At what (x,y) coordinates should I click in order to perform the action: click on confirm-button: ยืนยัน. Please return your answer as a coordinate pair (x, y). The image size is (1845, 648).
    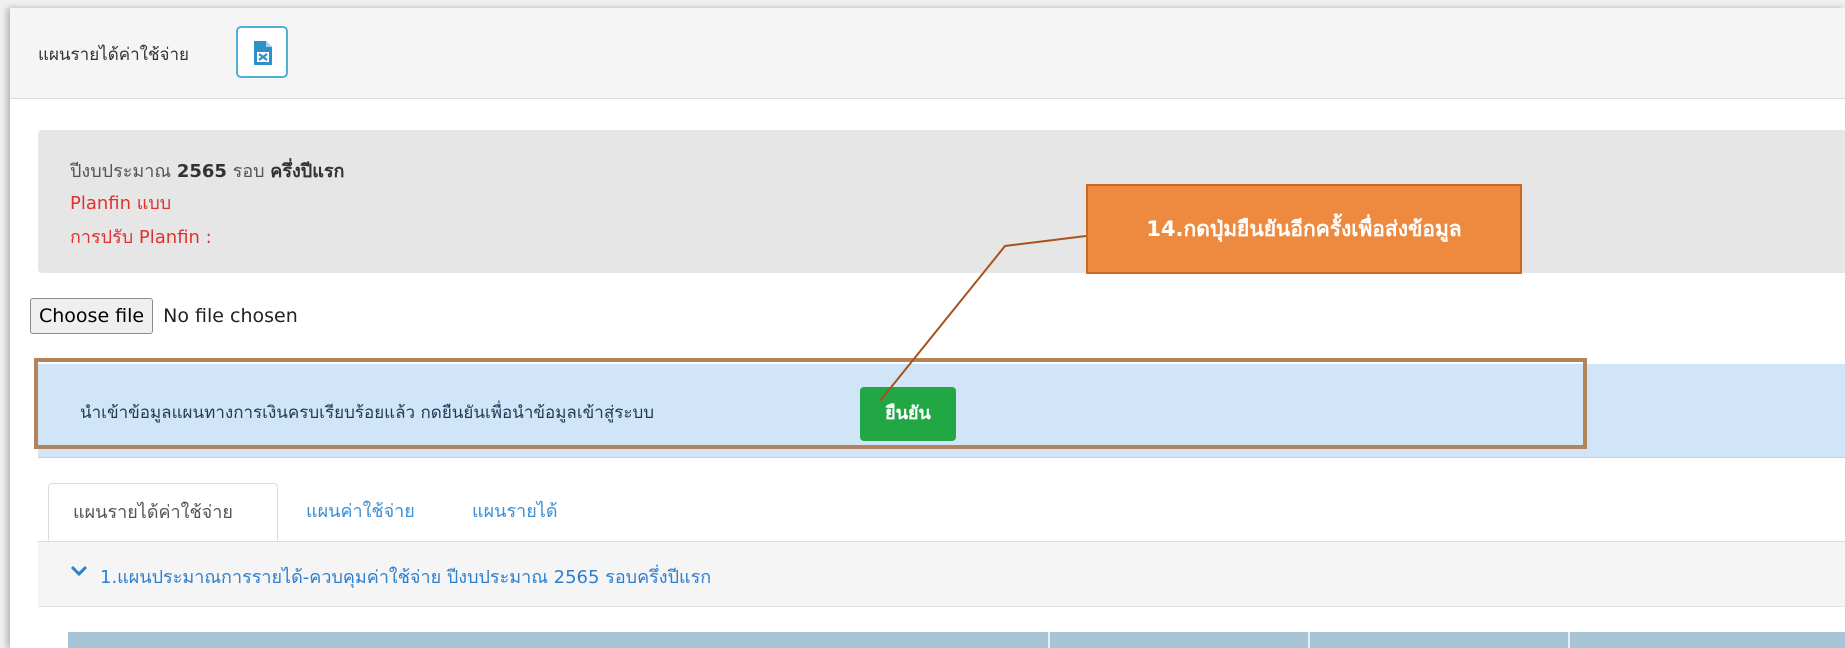
    Looking at the image, I should click on (908, 414).